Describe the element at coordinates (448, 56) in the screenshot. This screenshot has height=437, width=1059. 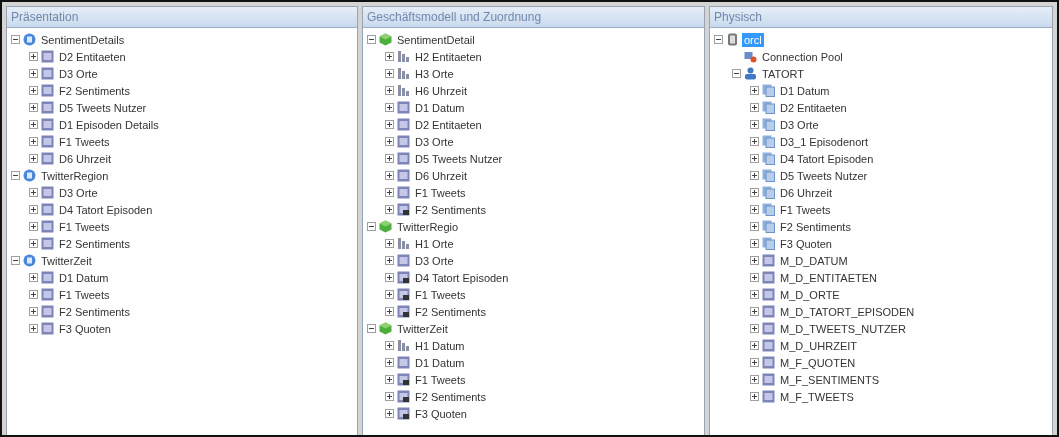
I see `tree-item: H2 Entitaeten` at that location.